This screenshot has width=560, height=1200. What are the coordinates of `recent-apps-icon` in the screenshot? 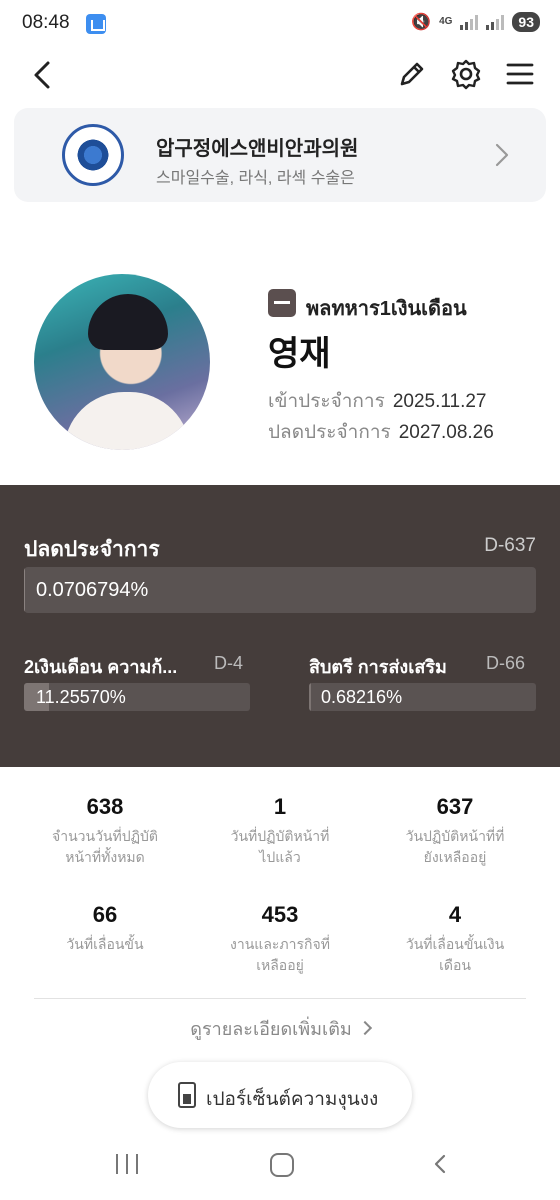 It's located at (127, 1164).